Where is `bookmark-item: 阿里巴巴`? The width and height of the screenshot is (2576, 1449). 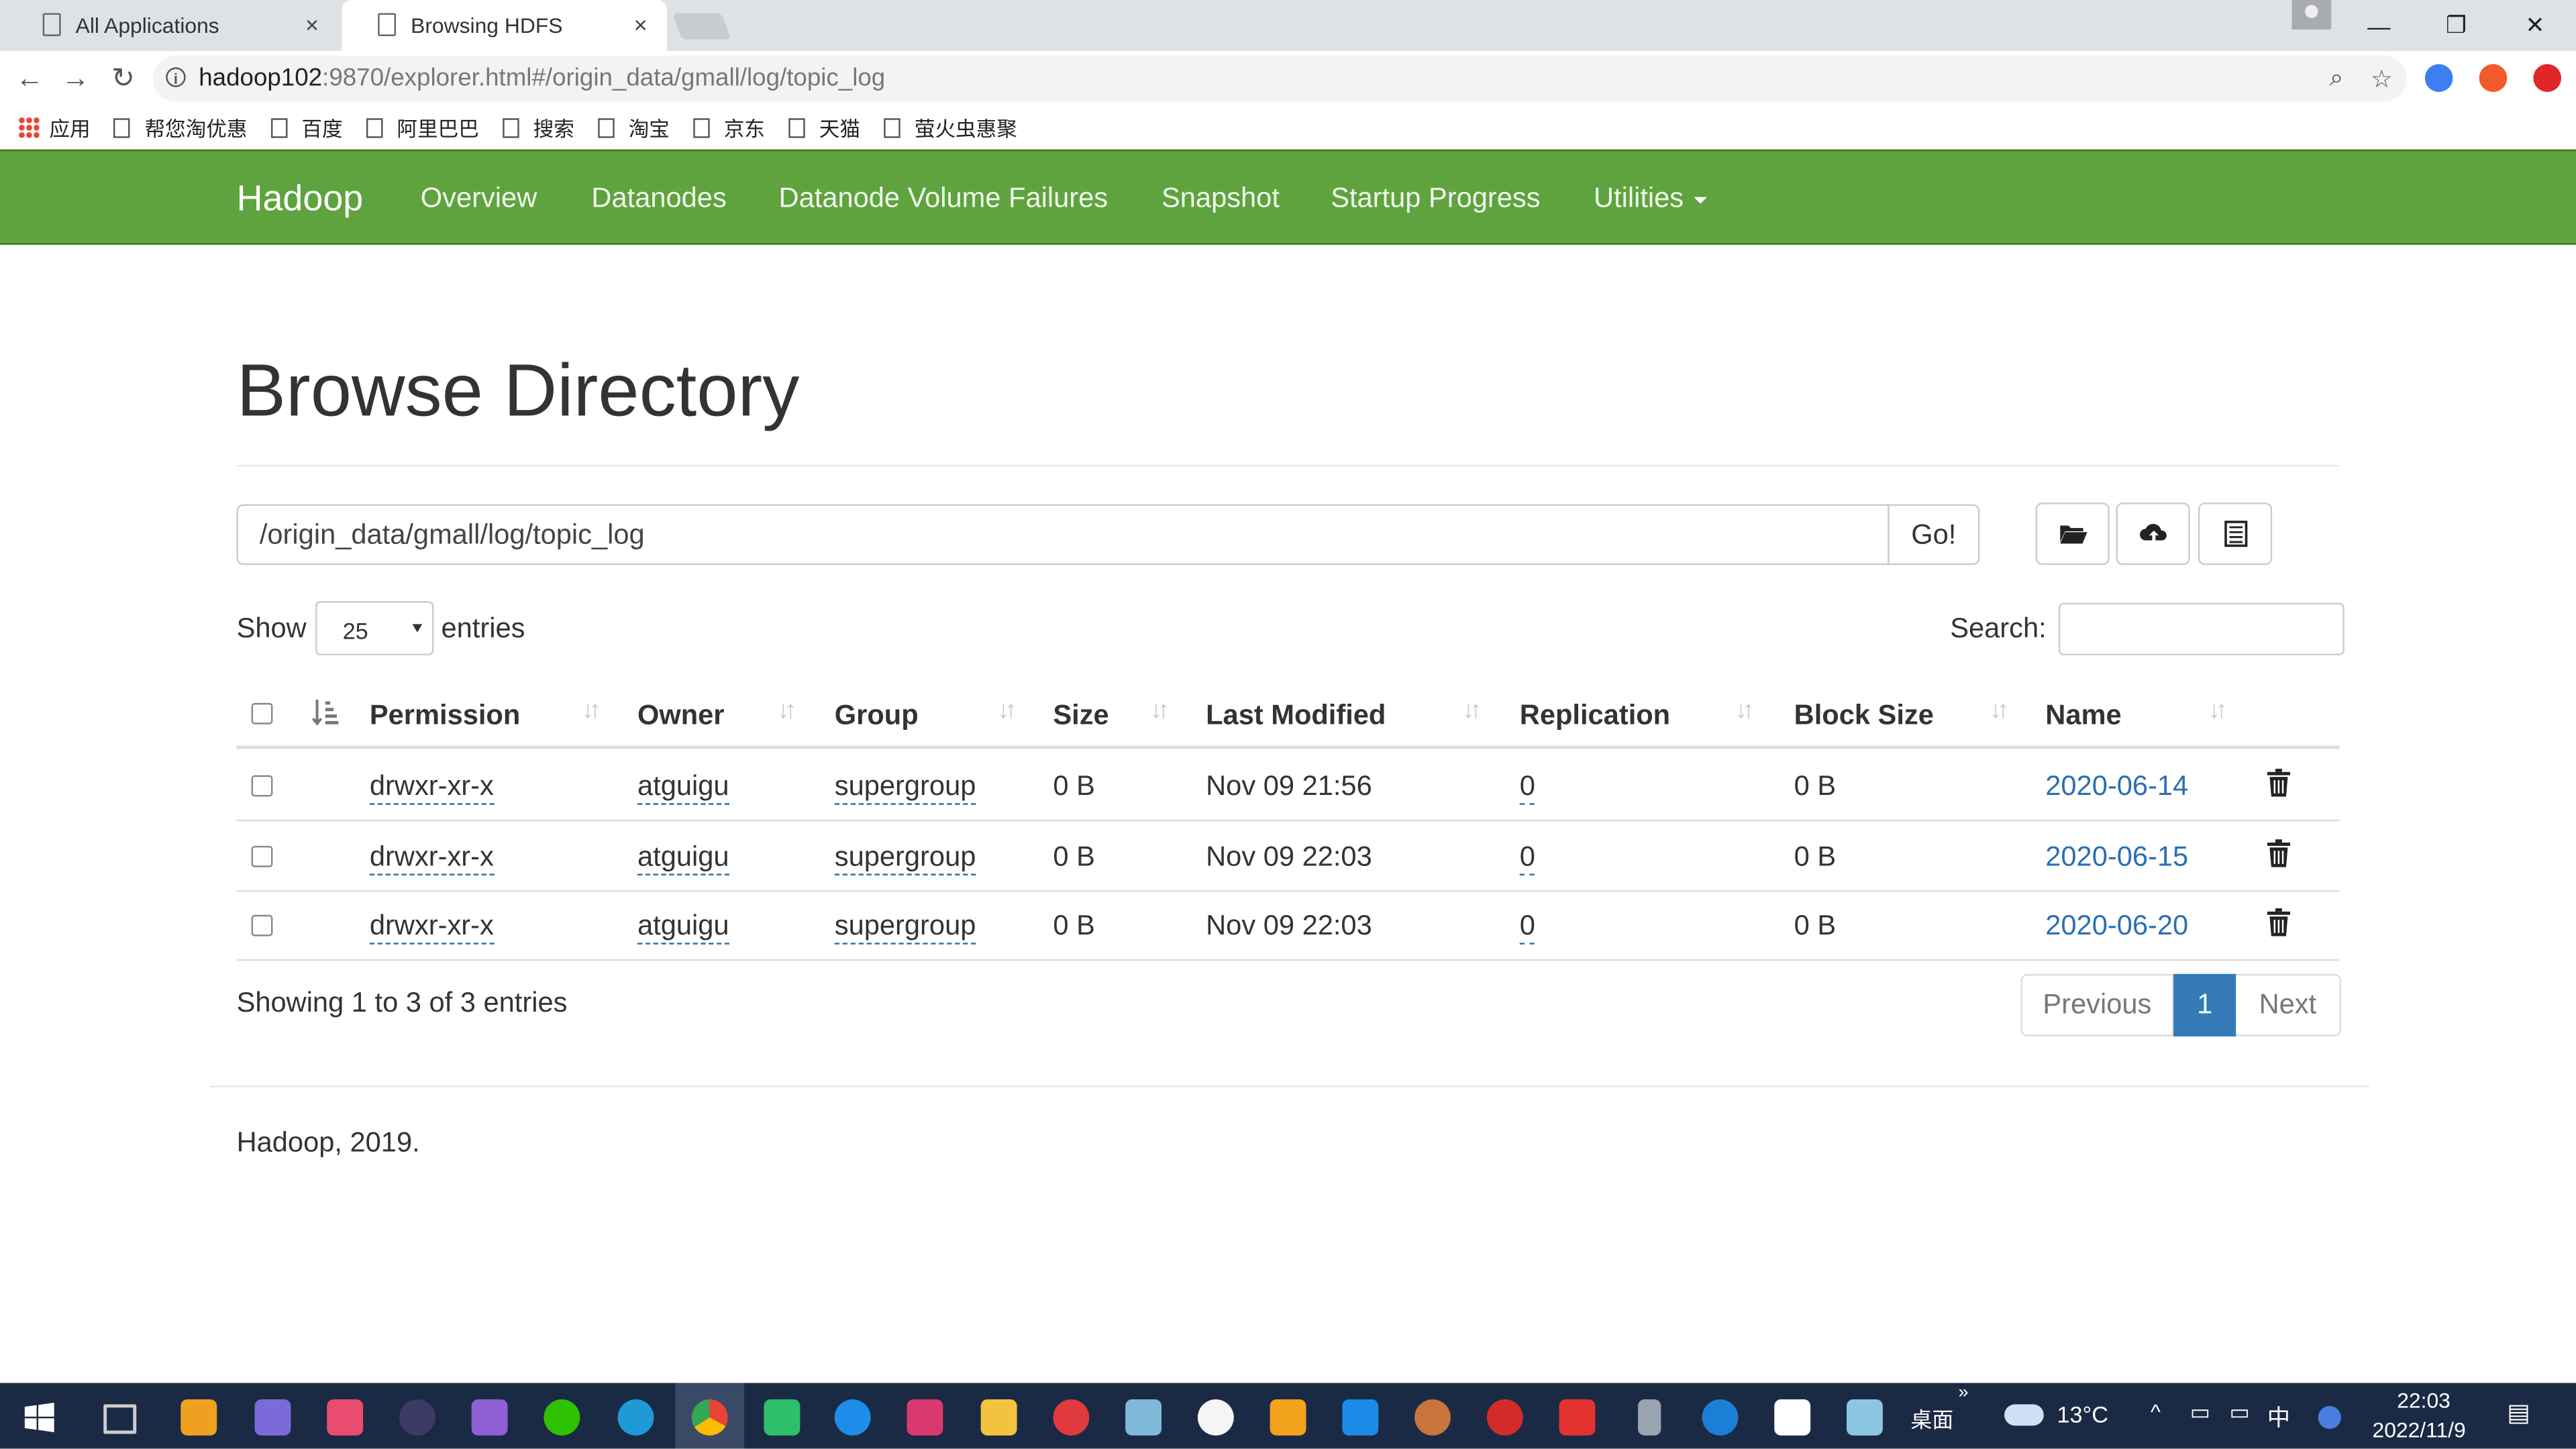
bookmark-item: 阿里巴巴 is located at coordinates (422, 127).